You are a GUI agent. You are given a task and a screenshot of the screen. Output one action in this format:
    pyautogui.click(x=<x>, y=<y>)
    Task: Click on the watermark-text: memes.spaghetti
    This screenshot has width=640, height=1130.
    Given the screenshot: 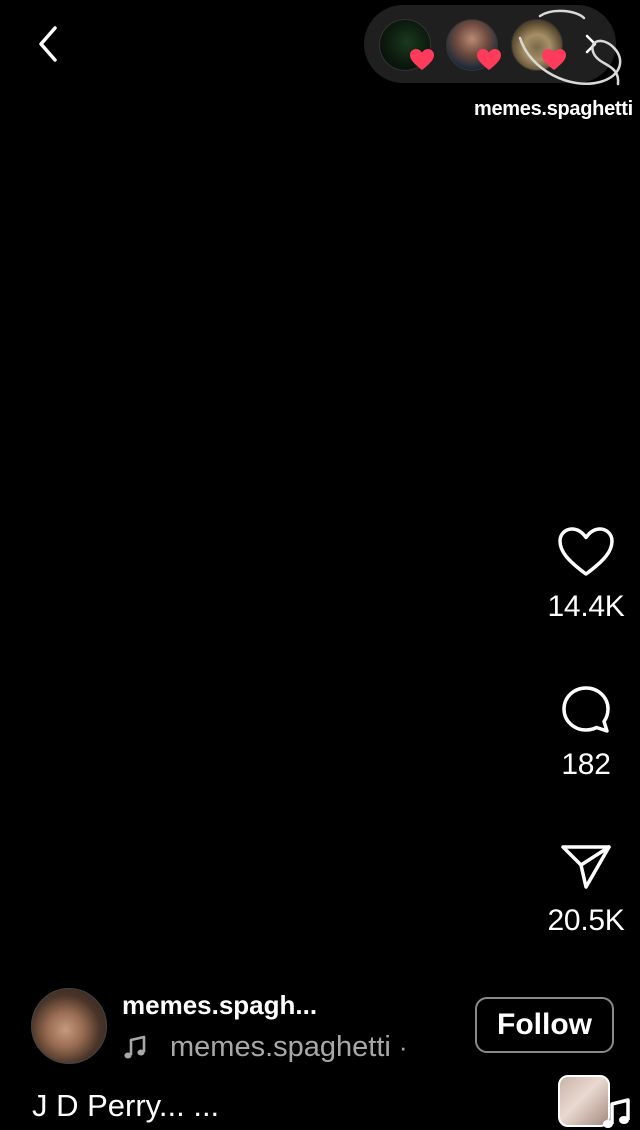 What is the action you would take?
    pyautogui.click(x=553, y=109)
    